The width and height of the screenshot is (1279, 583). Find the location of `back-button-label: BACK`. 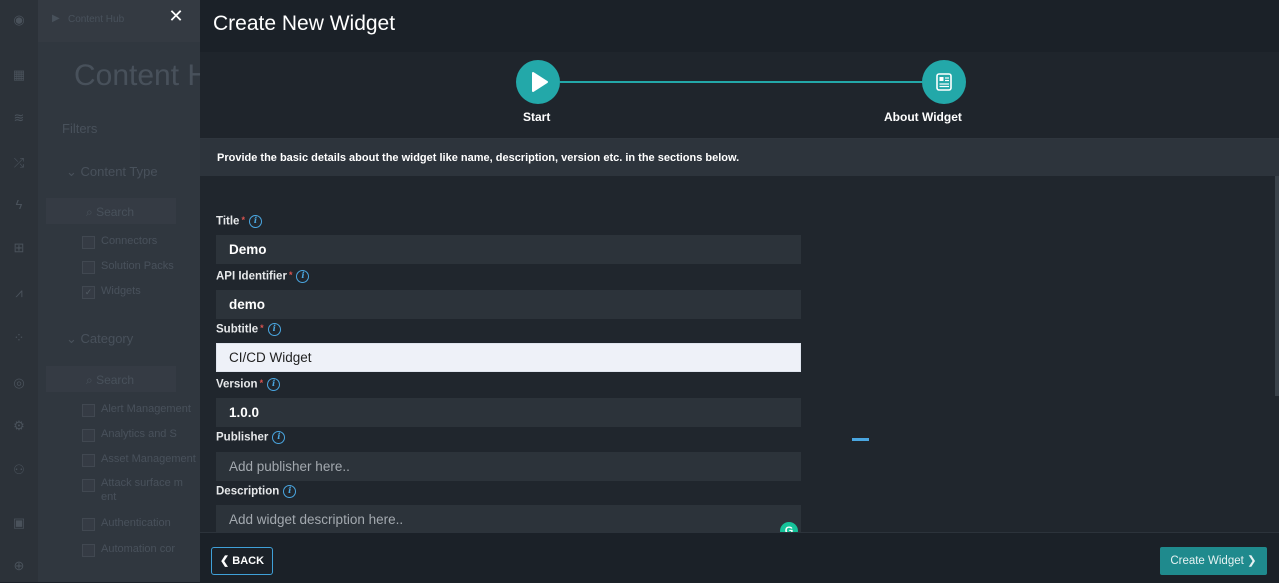

back-button-label: BACK is located at coordinates (248, 561).